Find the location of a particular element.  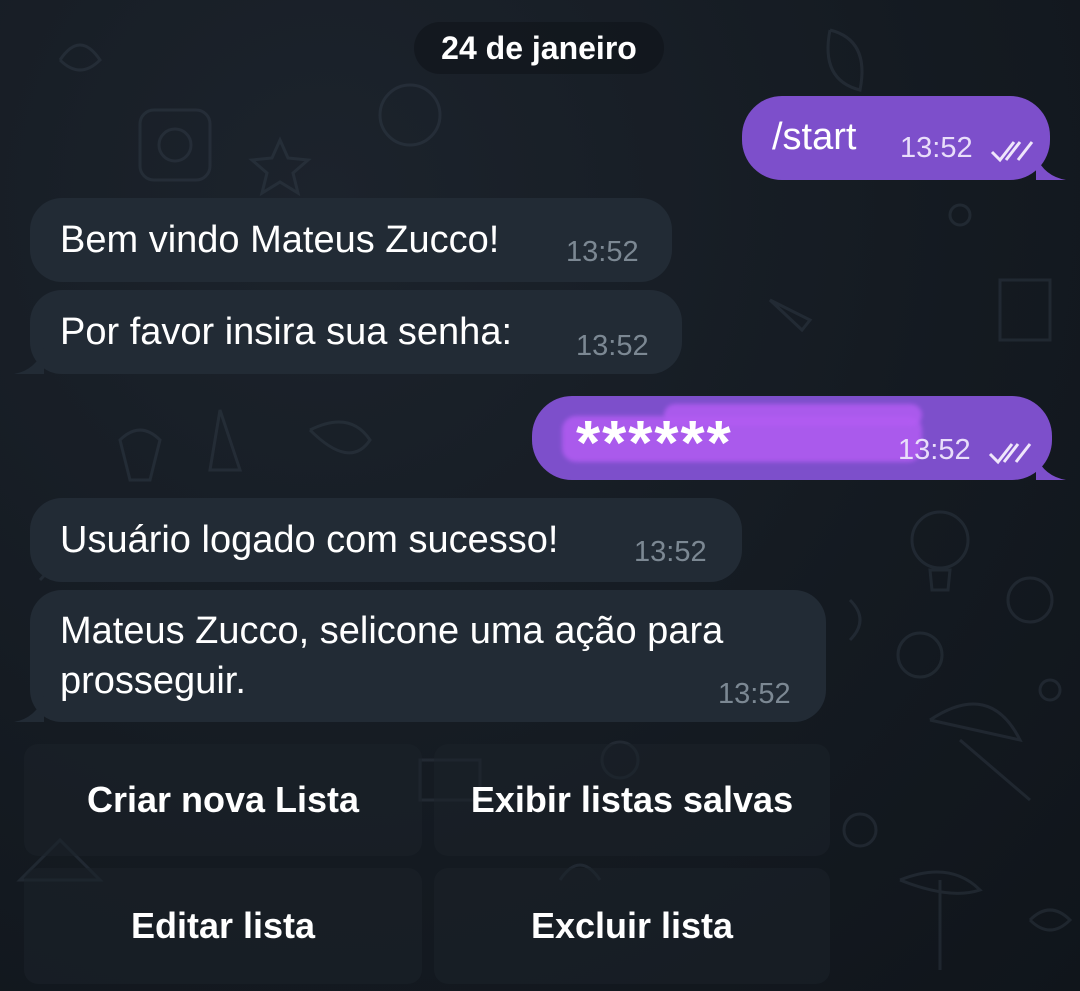

message-text: /start is located at coordinates (814, 137).